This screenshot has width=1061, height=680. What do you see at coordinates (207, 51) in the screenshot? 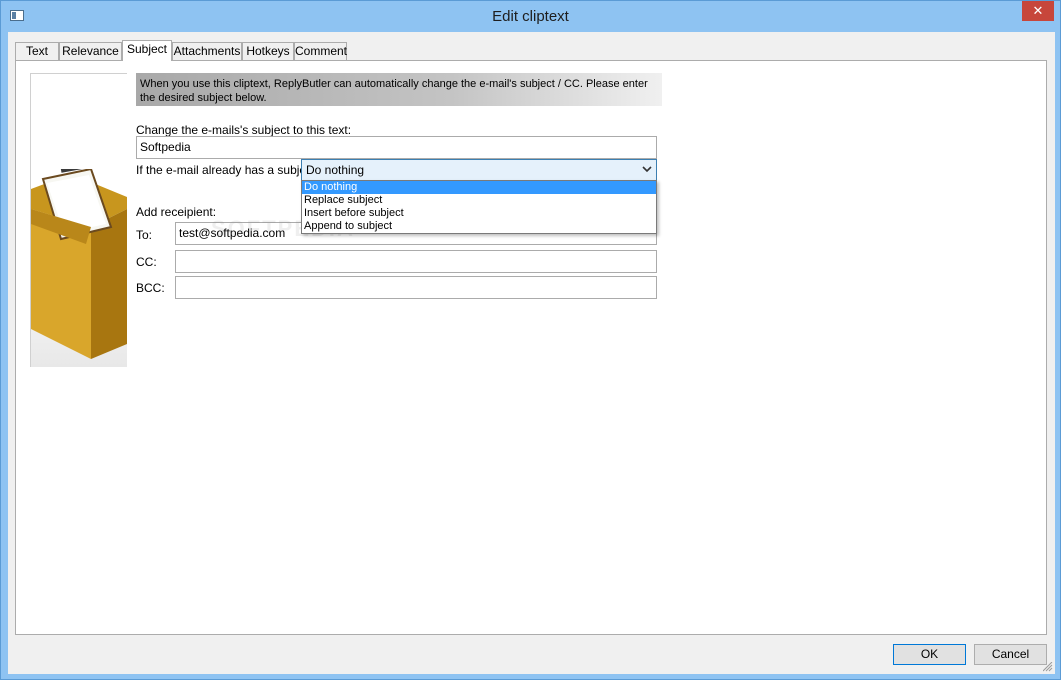
I see `tab-attachments: Attachments` at bounding box center [207, 51].